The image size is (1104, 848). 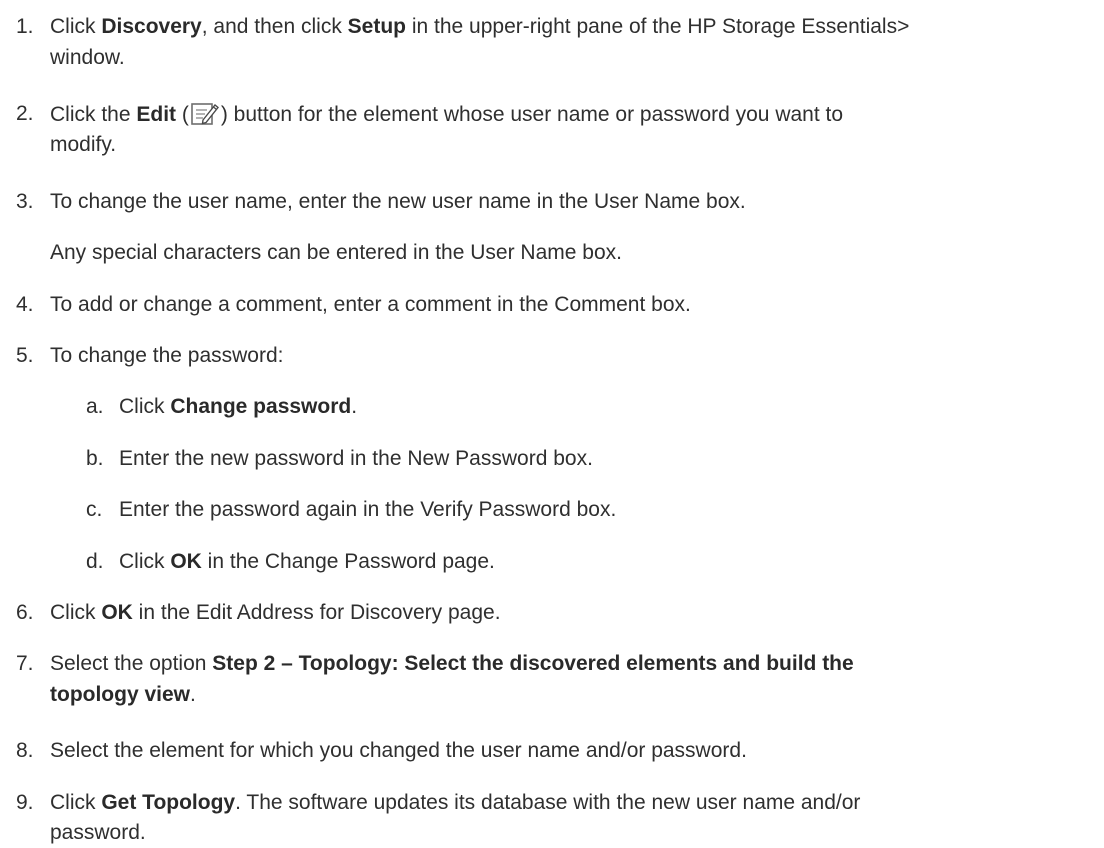 I want to click on substep-text: Click Change password., so click(x=238, y=406).